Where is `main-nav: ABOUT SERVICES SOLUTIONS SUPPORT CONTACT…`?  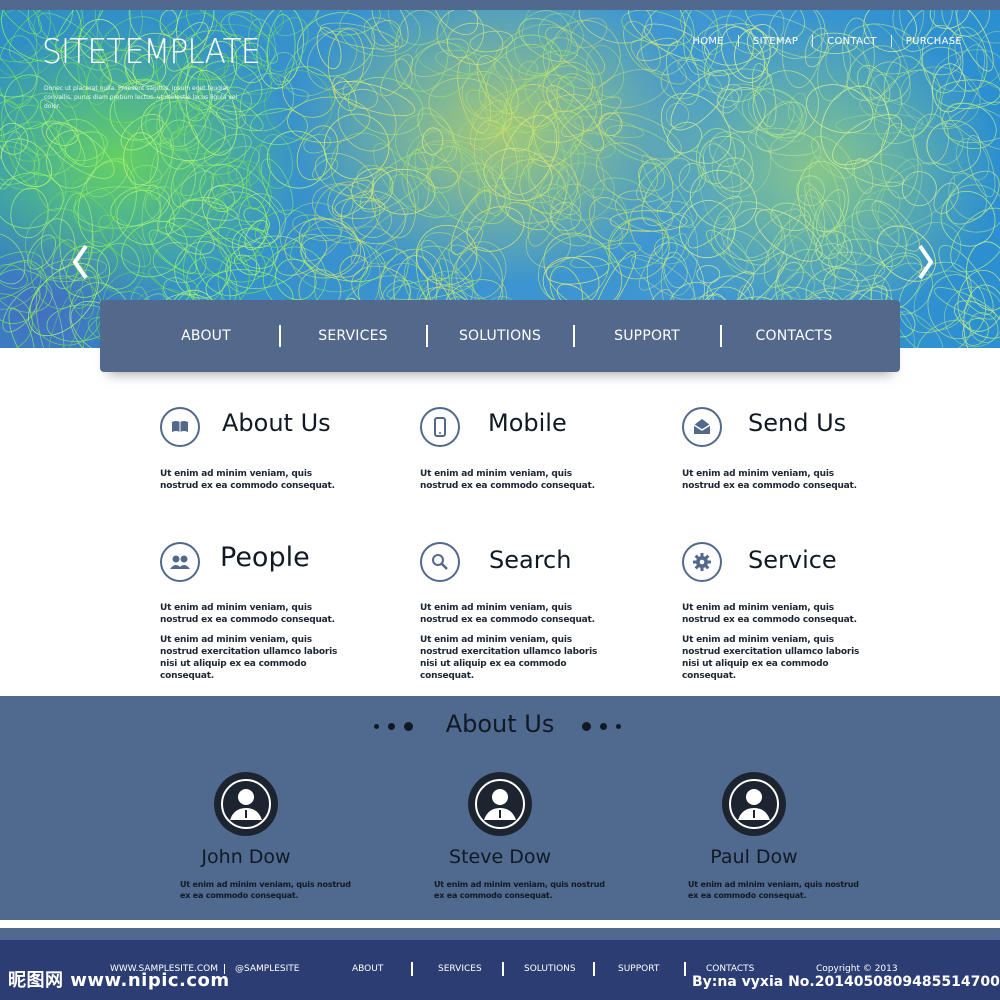 main-nav: ABOUT SERVICES SOLUTIONS SUPPORT CONTACT… is located at coordinates (500, 336).